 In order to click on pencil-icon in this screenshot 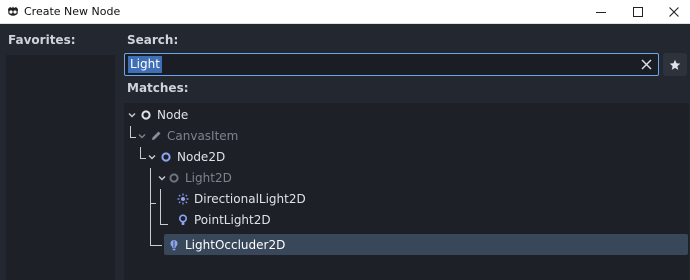, I will do `click(156, 135)`.